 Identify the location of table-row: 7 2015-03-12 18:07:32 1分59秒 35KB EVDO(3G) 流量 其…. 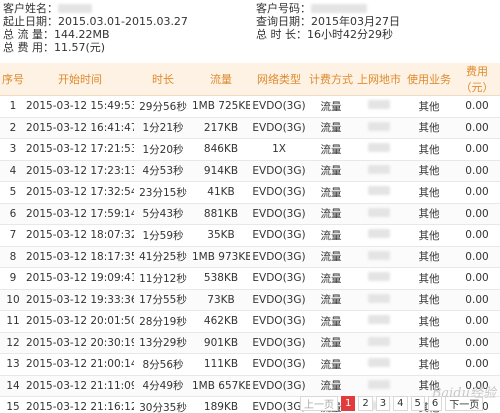
(250, 235).